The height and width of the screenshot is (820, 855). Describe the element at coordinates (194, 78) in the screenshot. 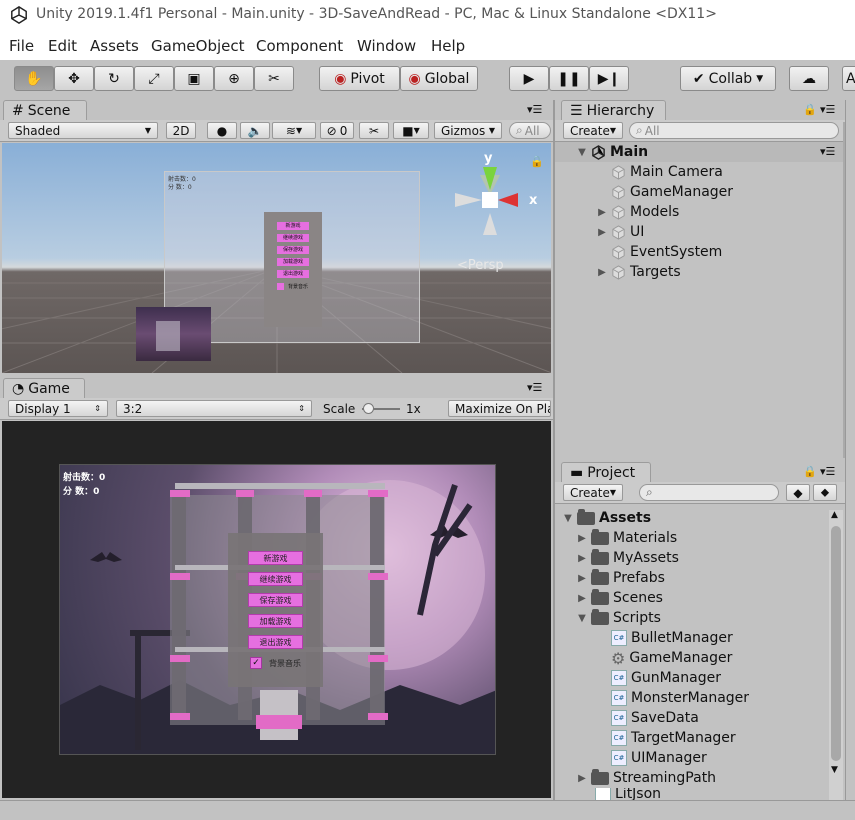

I see `rect-tool-button: ▣` at that location.